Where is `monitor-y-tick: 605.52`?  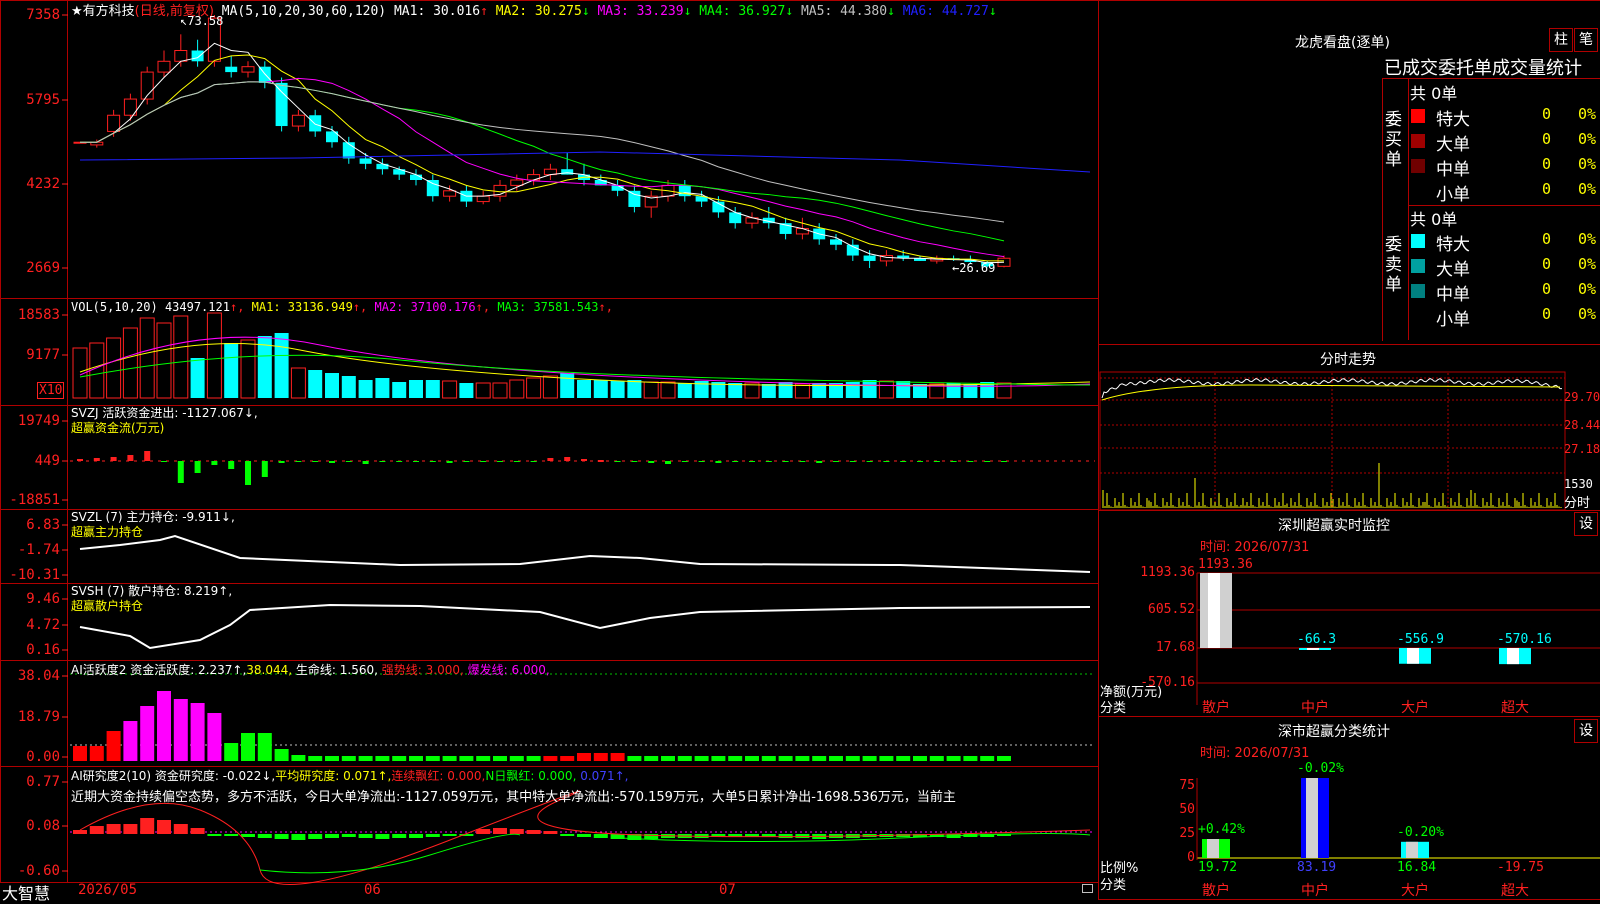 monitor-y-tick: 605.52 is located at coordinates (1171, 609).